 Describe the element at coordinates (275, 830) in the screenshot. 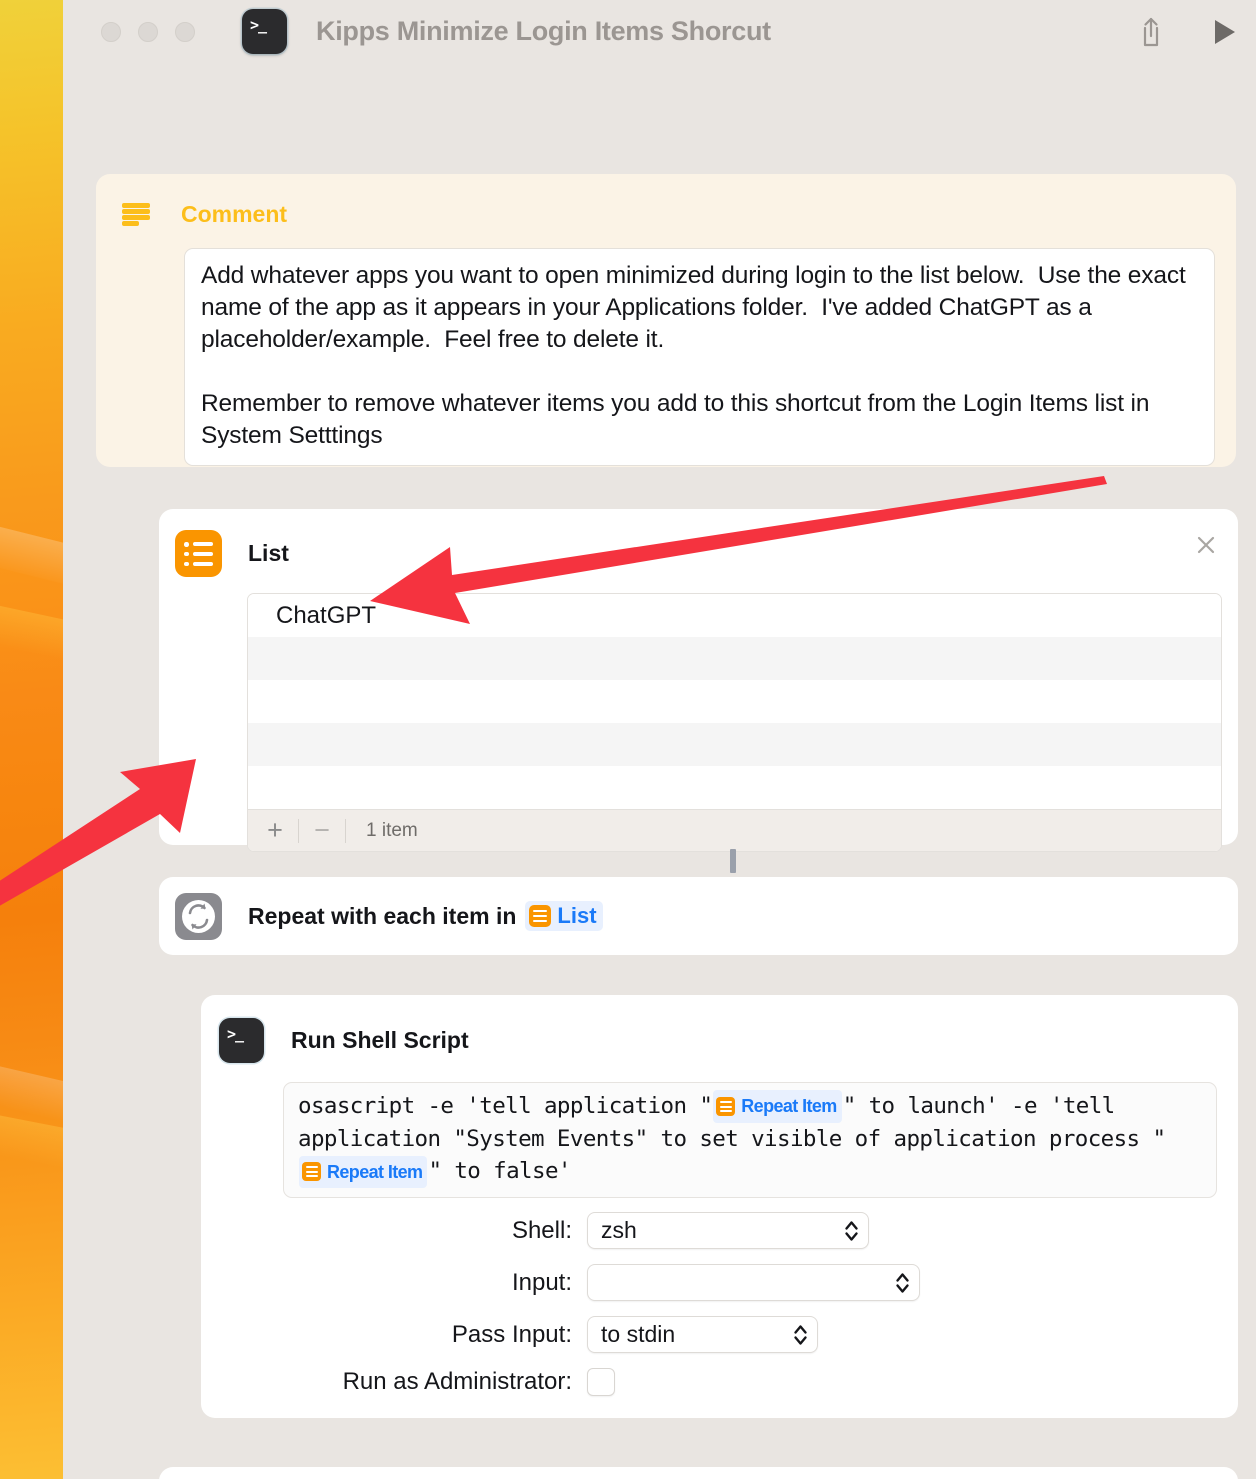

I see `list-add-button: +` at that location.